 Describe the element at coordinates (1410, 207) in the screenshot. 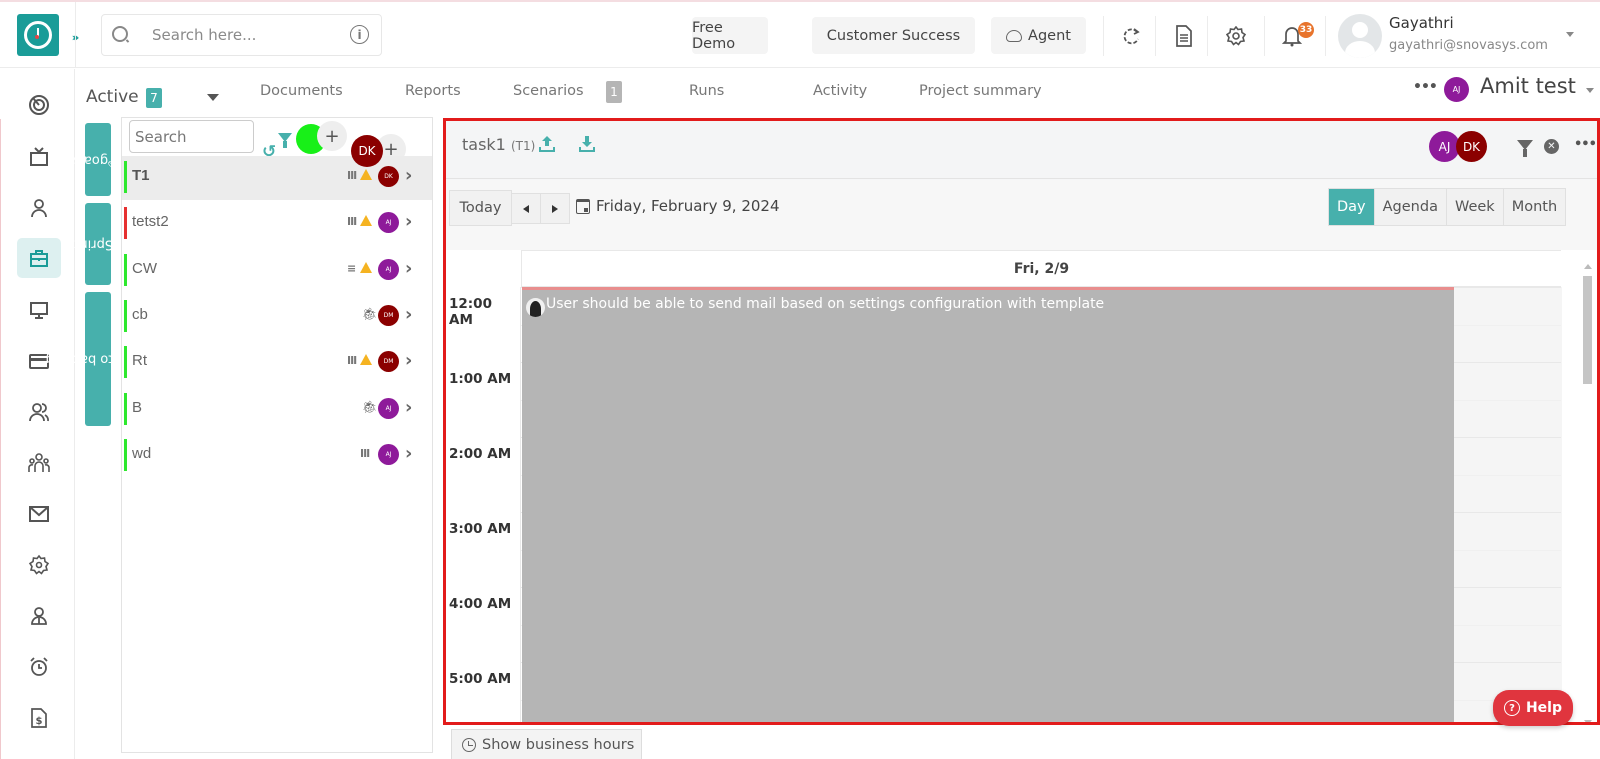

I see `view-agenda-button: Agenda` at that location.